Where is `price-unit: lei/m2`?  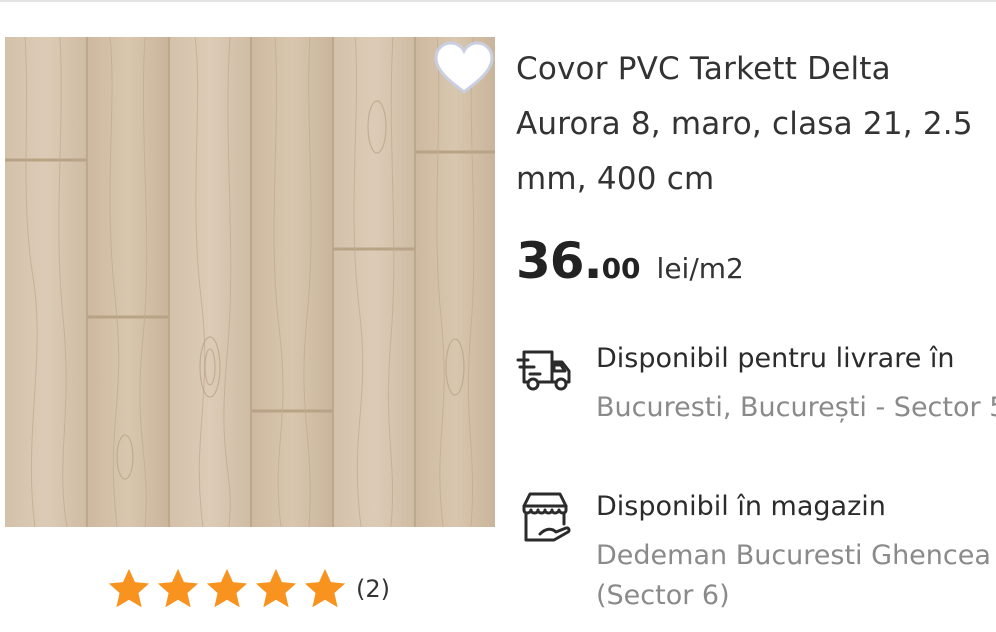
price-unit: lei/m2 is located at coordinates (700, 268).